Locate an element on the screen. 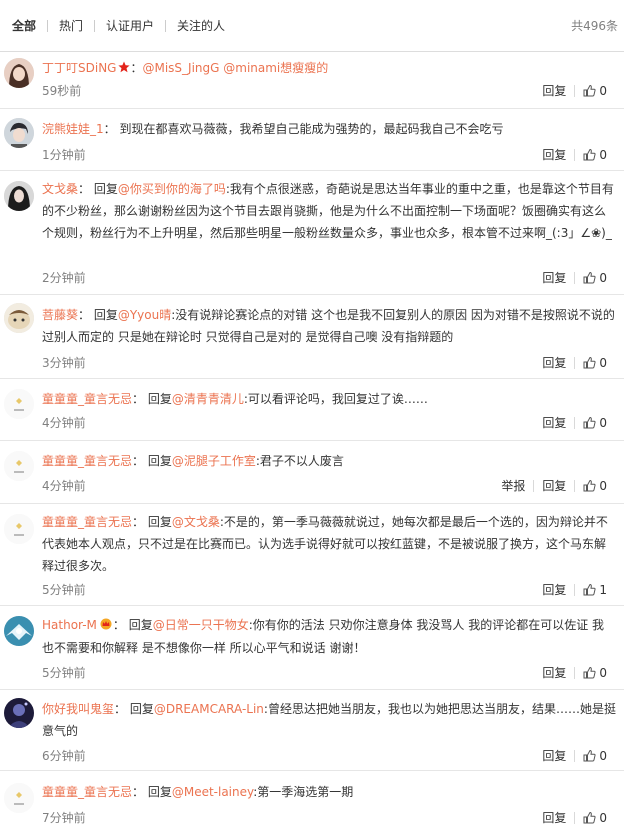  crown-badge-icon is located at coordinates (106, 626).